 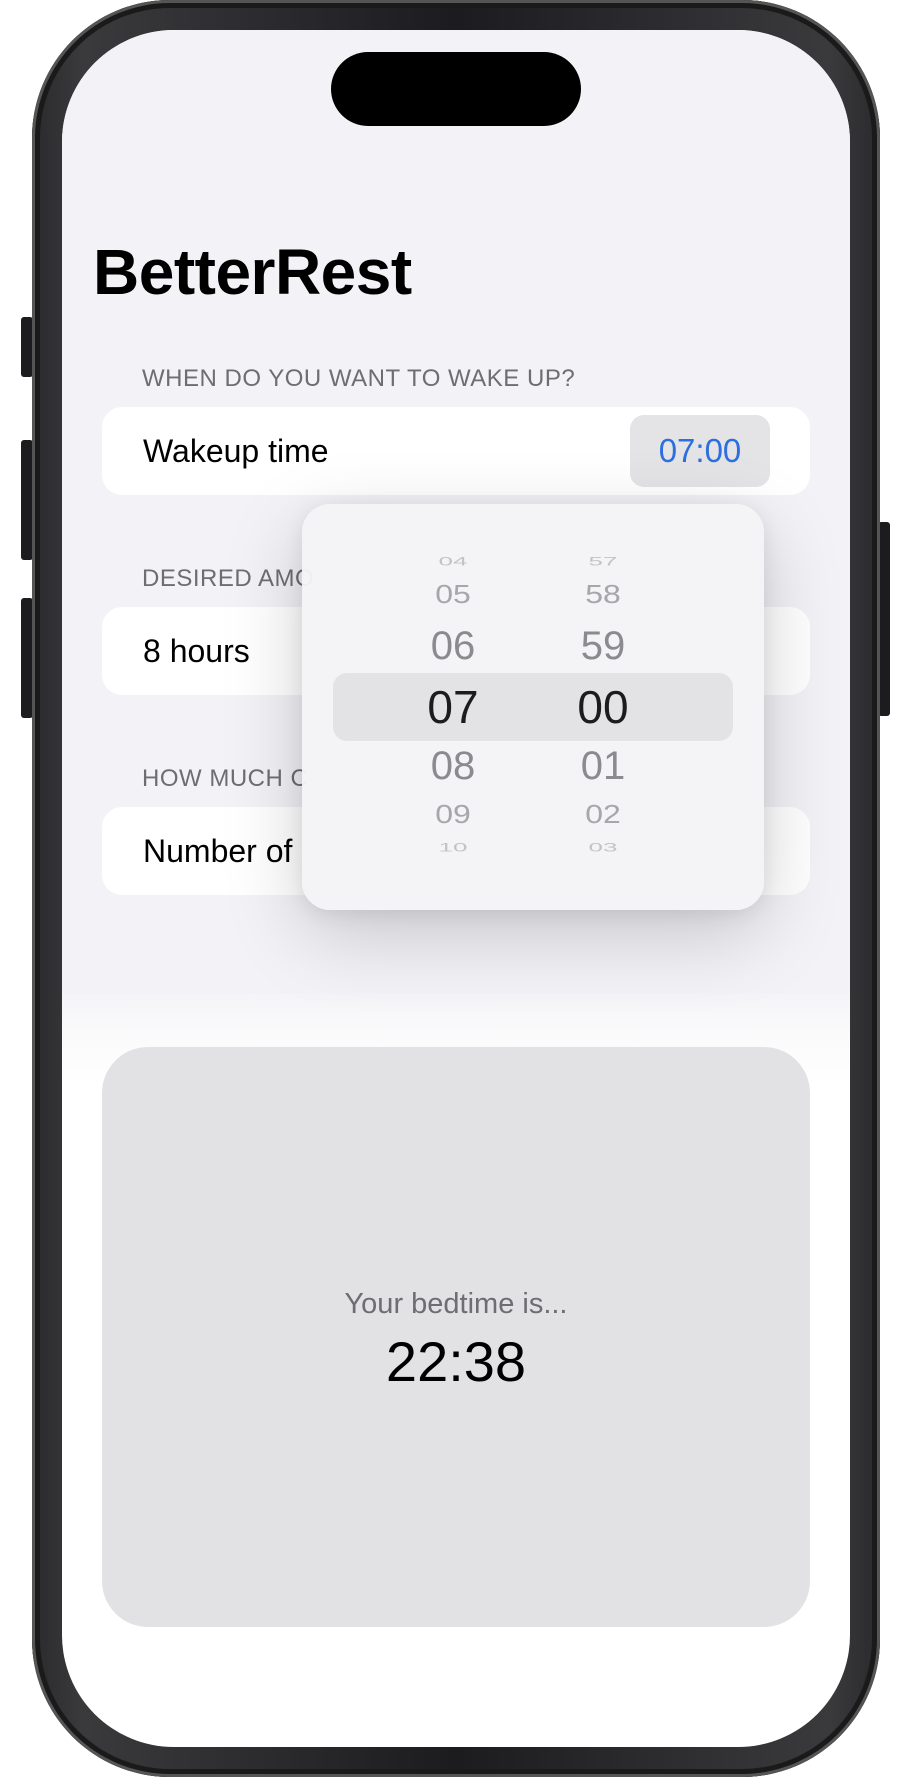 I want to click on minute-wheel: 57 58 59 00 01 02 03, so click(x=603, y=707).